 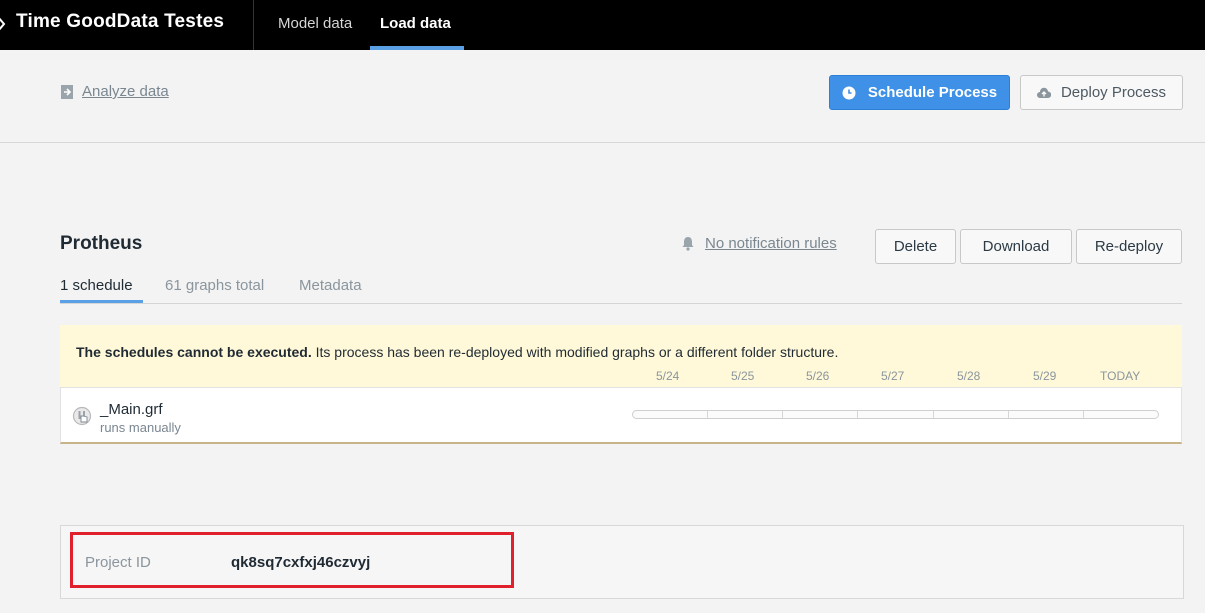 I want to click on schedule-name: _Main.grf, so click(x=131, y=409).